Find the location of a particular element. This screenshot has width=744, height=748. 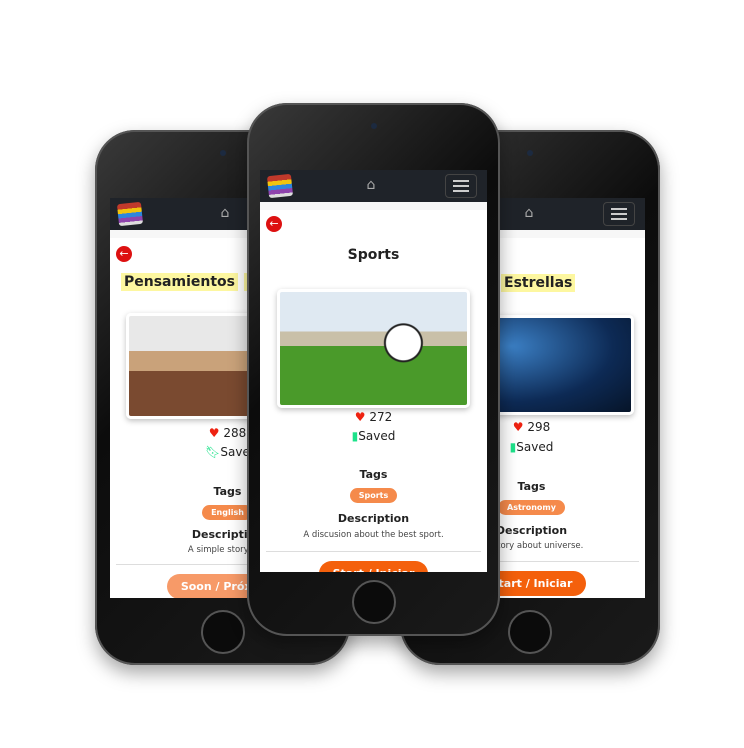

title-word: Pensamientos is located at coordinates (179, 282).